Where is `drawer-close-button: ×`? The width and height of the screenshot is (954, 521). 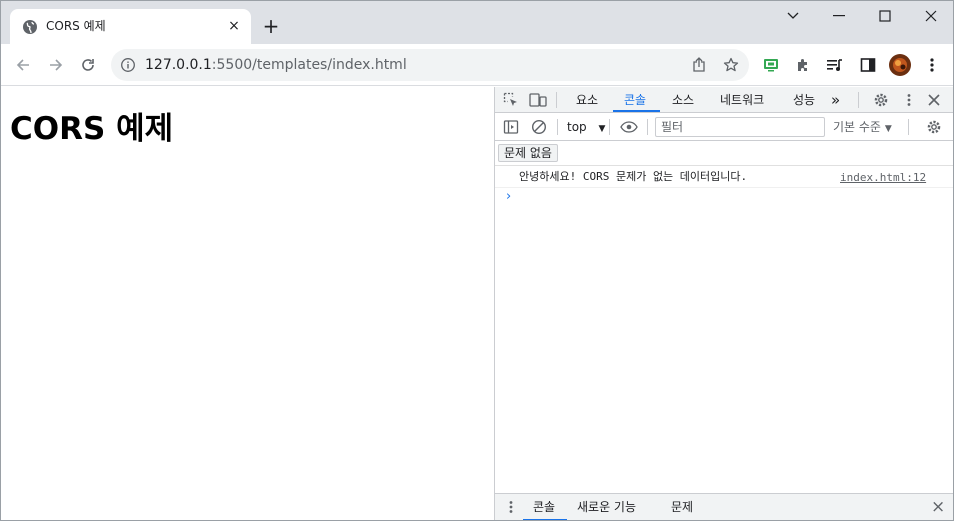
drawer-close-button: × is located at coordinates (938, 507).